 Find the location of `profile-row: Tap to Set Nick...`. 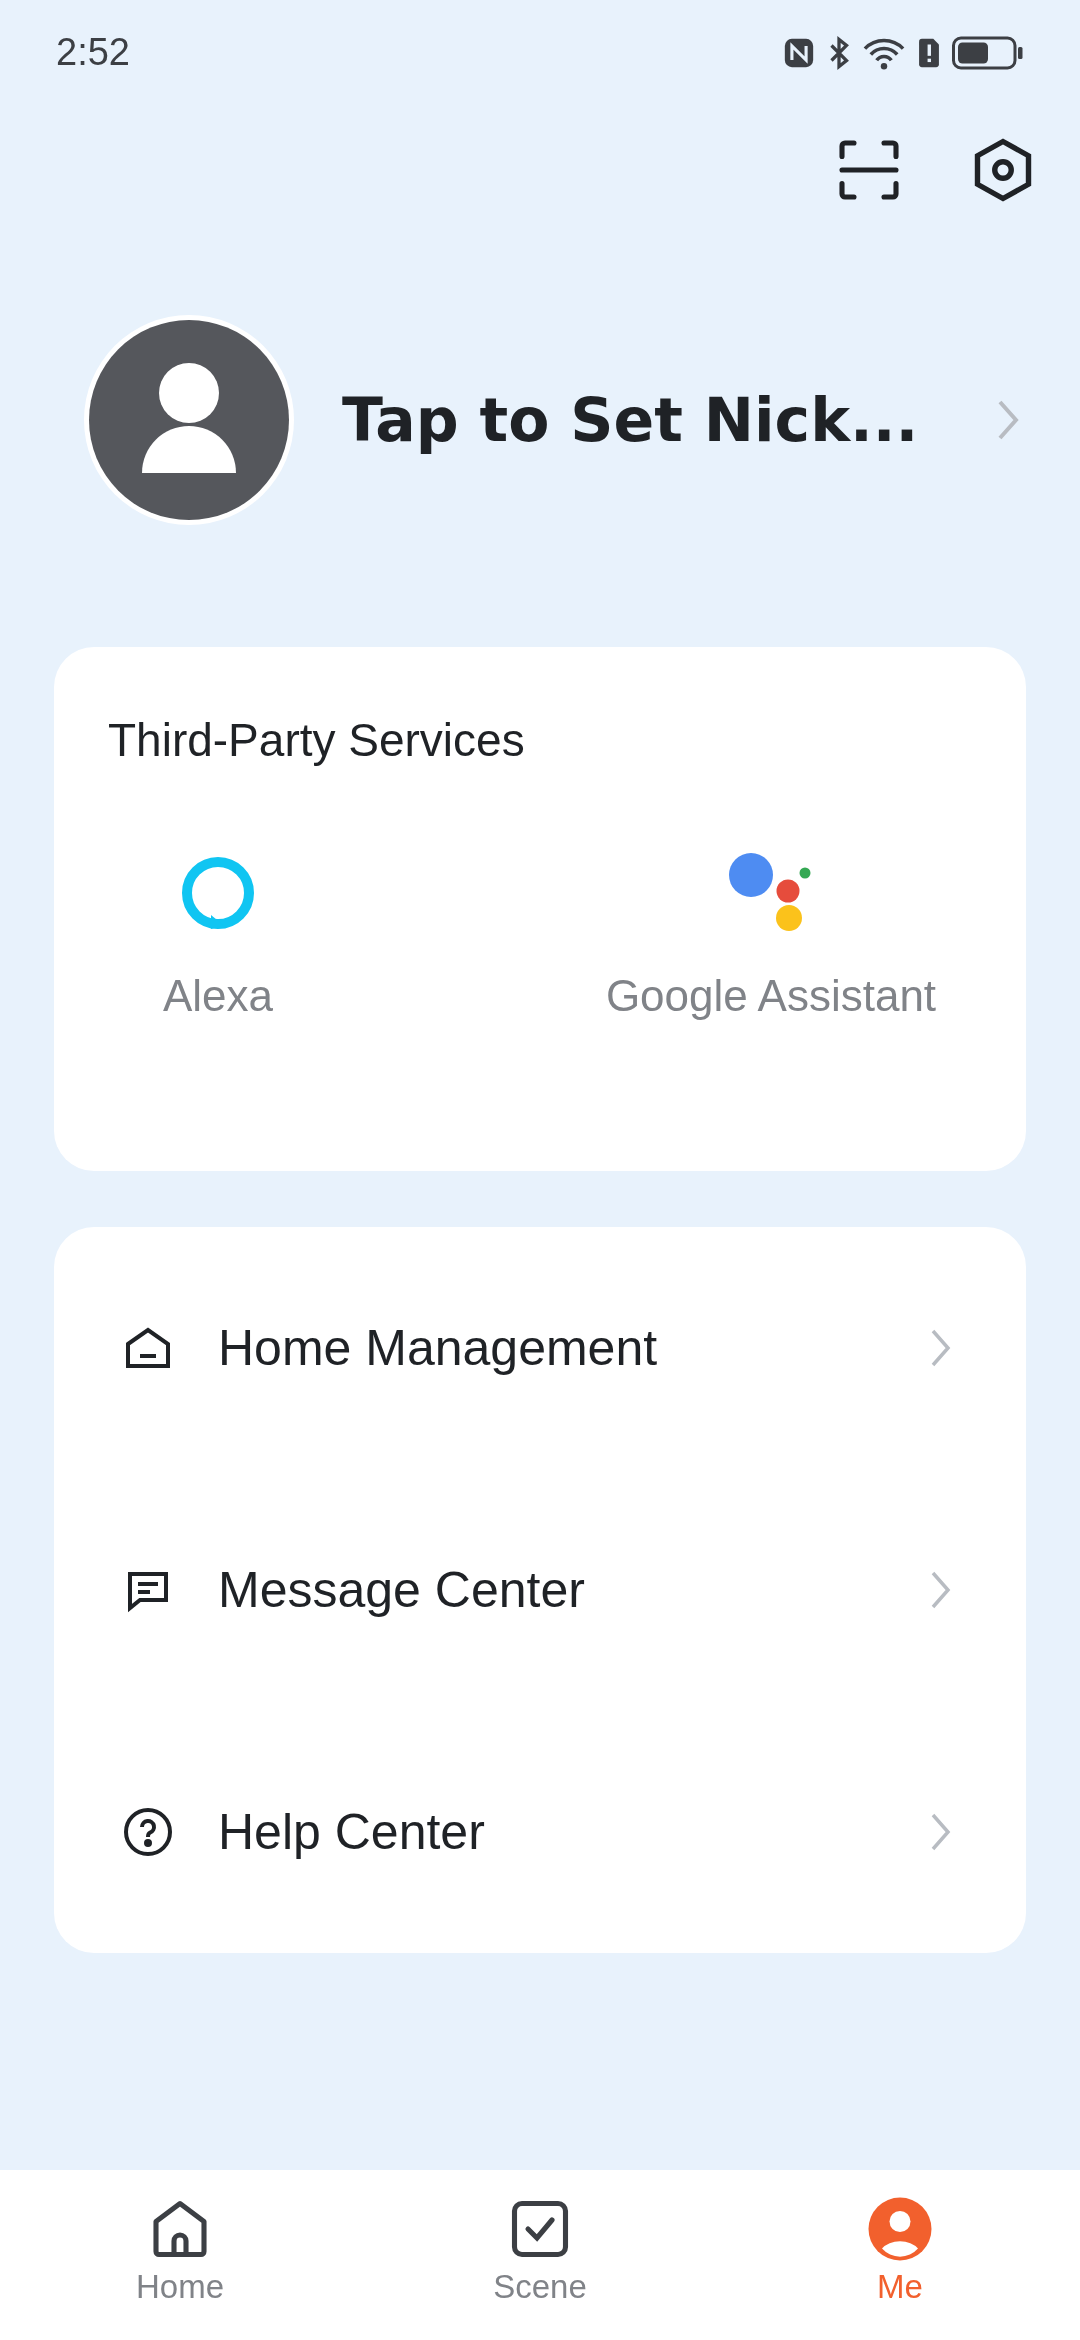

profile-row: Tap to Set Nick... is located at coordinates (540, 420).